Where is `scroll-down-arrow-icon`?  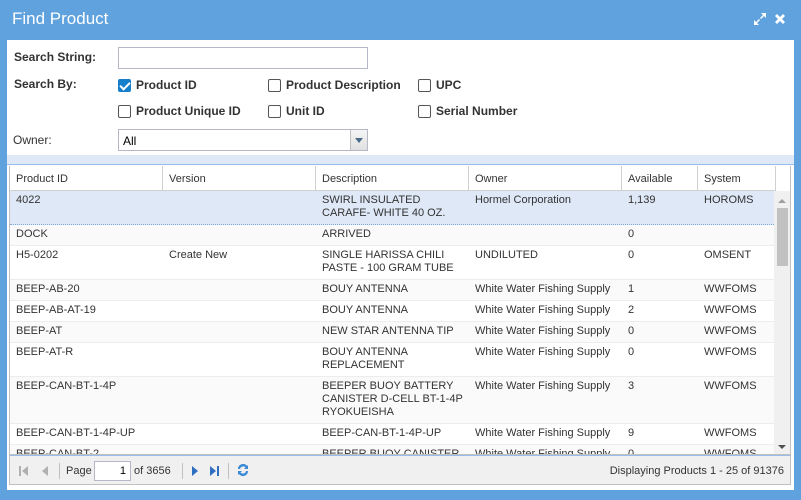
scroll-down-arrow-icon is located at coordinates (782, 447).